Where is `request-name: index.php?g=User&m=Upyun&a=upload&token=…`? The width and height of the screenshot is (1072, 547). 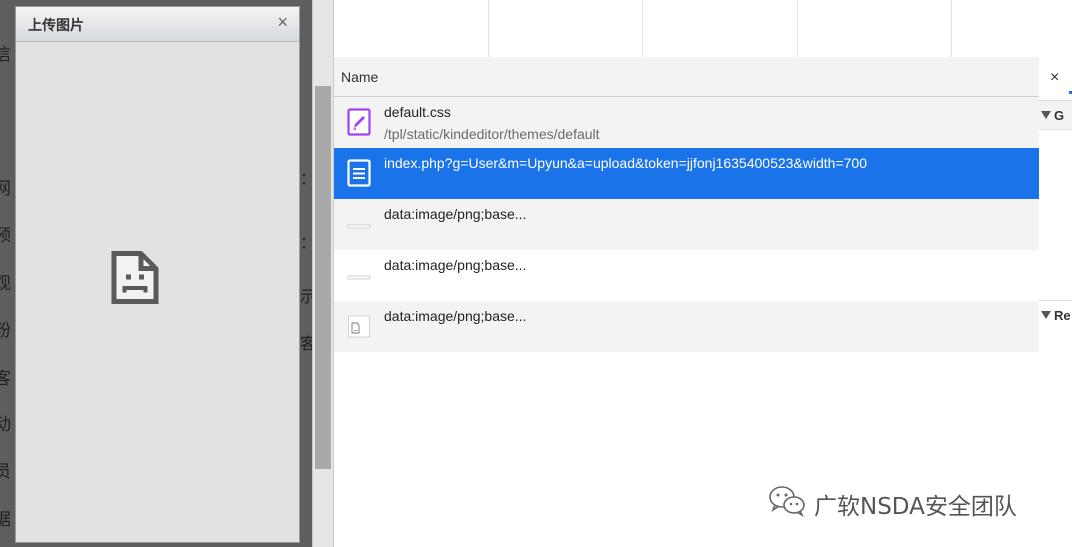
request-name: index.php?g=User&m=Upyun&a=upload&token=… is located at coordinates (625, 163).